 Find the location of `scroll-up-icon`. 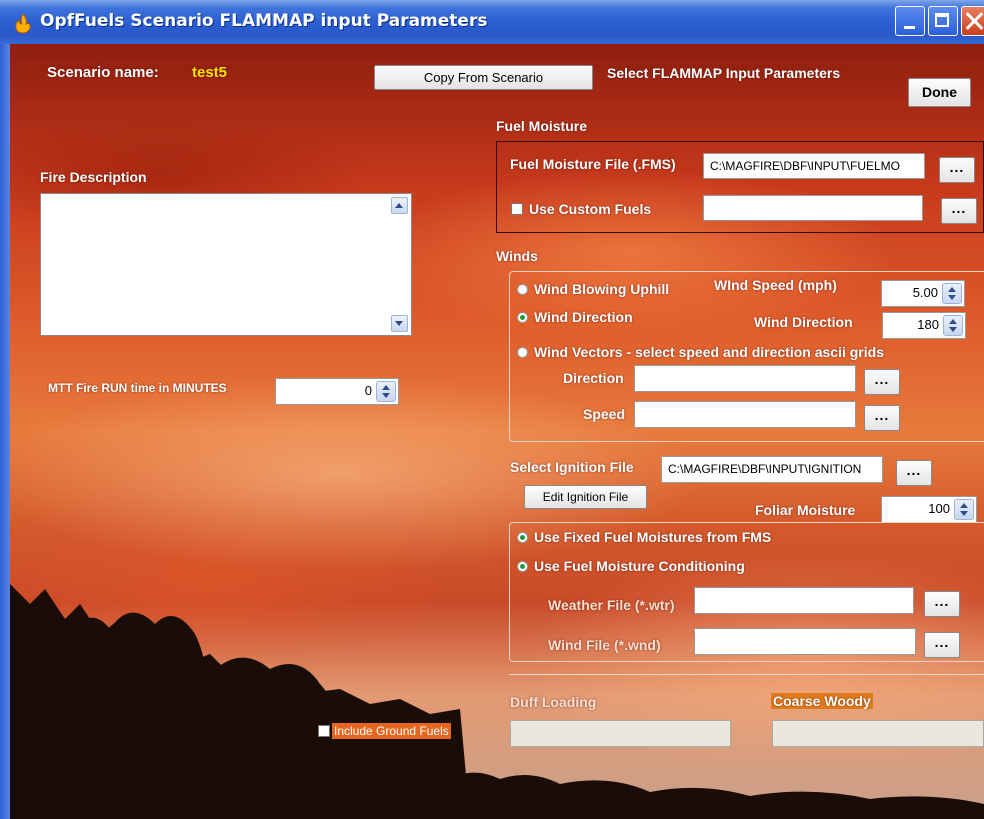

scroll-up-icon is located at coordinates (399, 205).